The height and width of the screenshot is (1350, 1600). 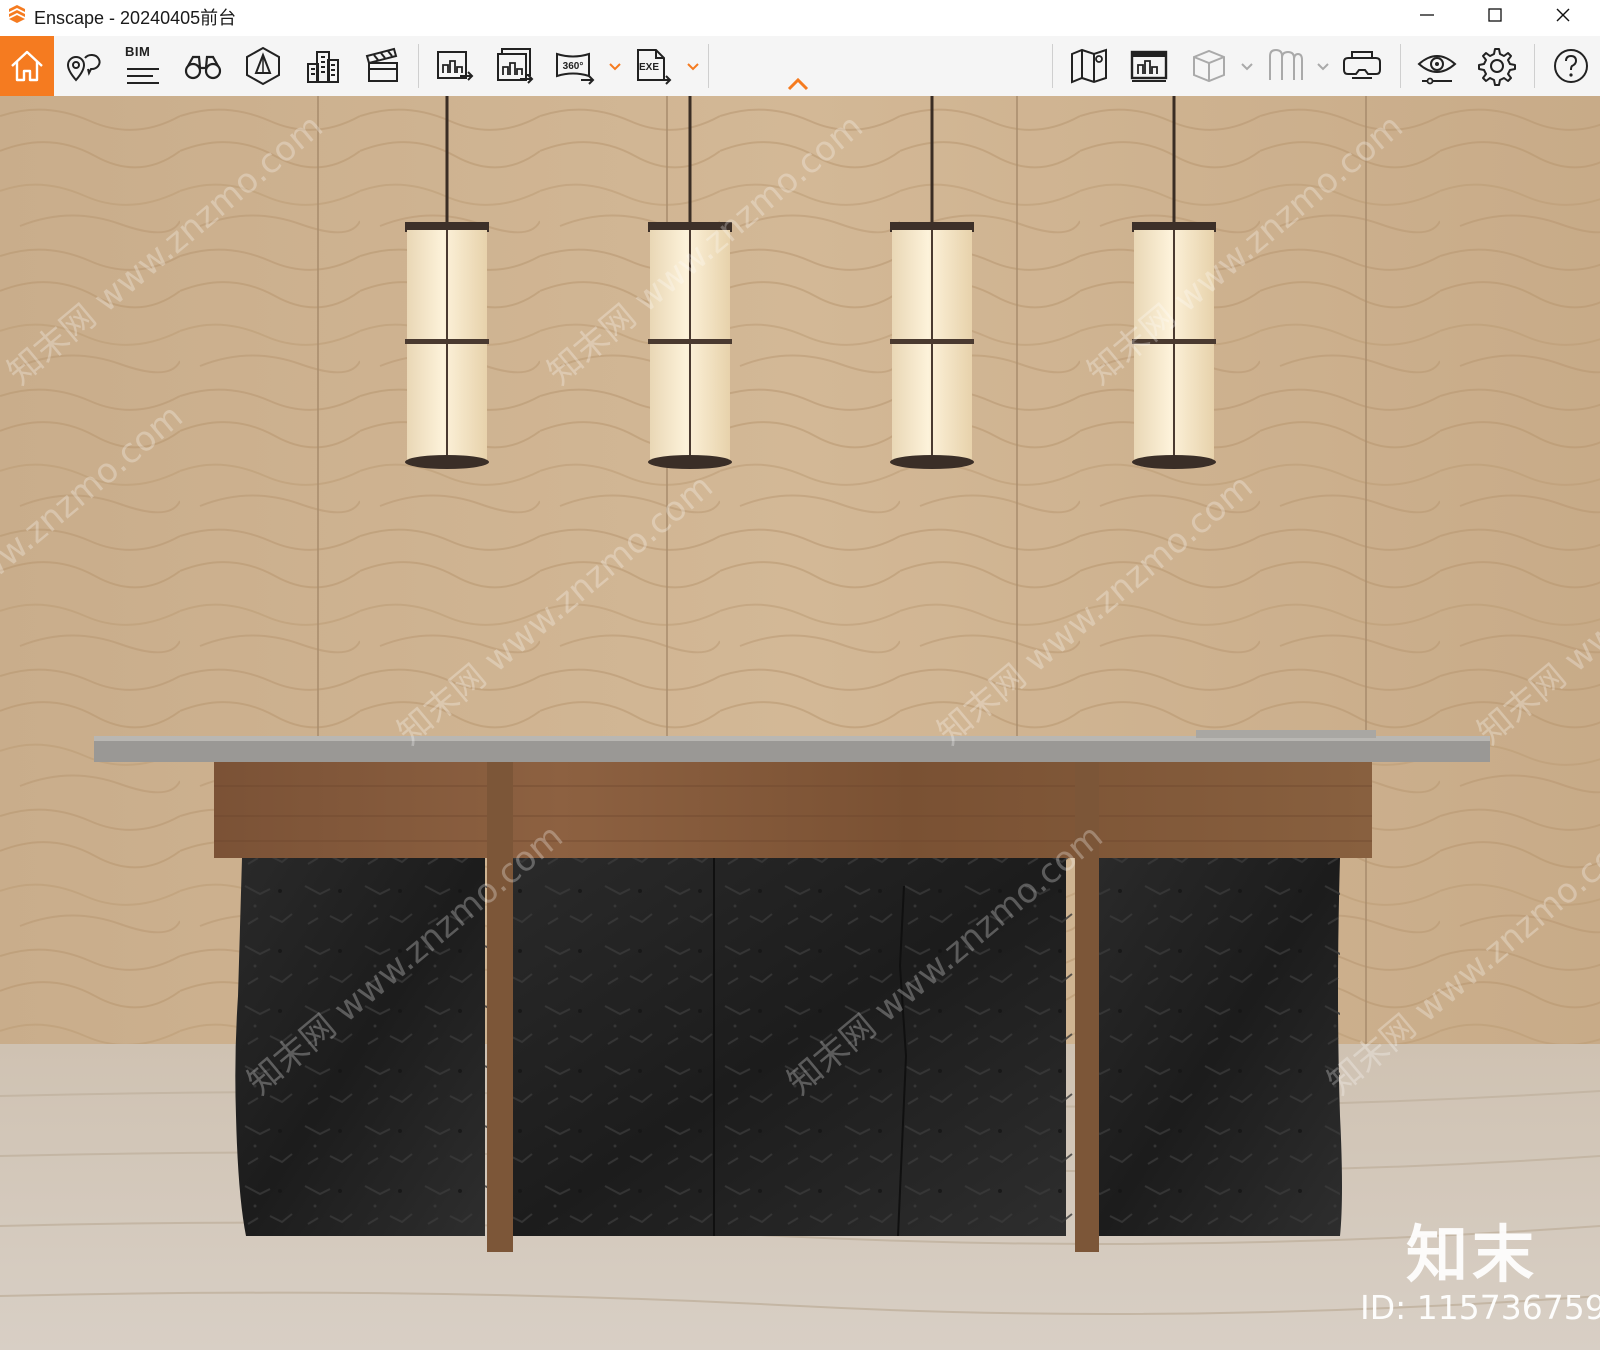 I want to click on export-exe-label: EXE, so click(x=649, y=67).